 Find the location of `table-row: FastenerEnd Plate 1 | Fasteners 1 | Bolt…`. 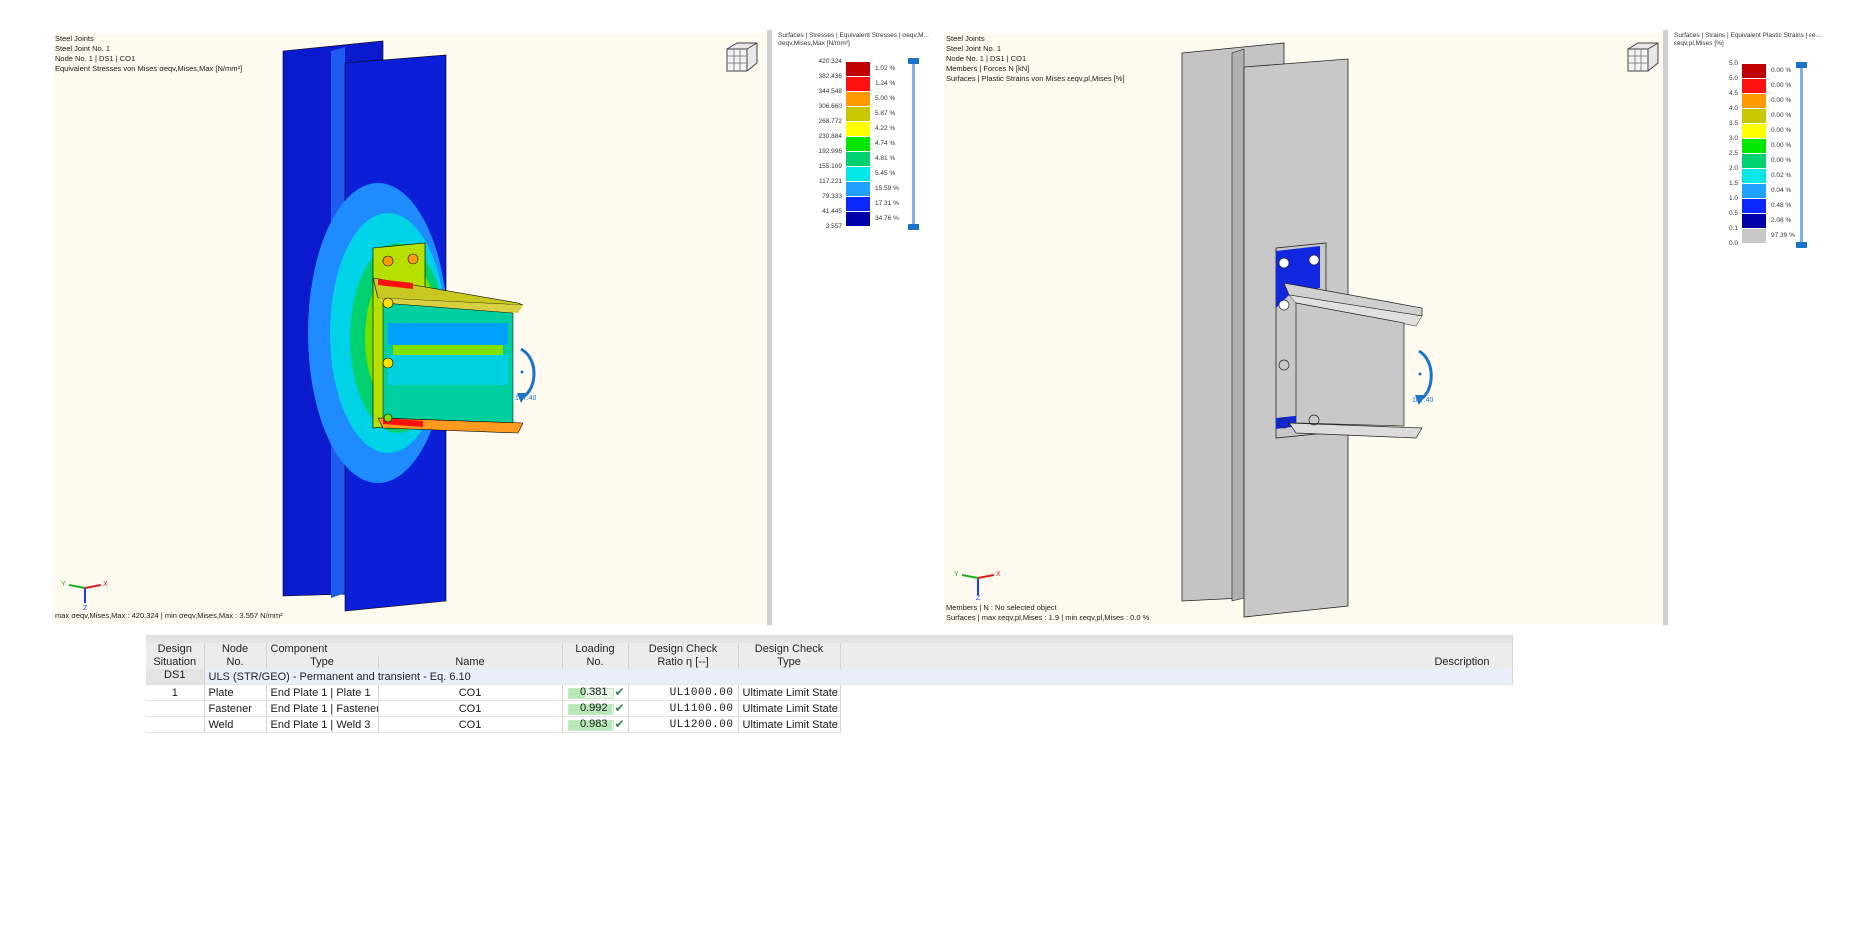

table-row: FastenerEnd Plate 1 | Fasteners 1 | Bolt… is located at coordinates (829, 708).